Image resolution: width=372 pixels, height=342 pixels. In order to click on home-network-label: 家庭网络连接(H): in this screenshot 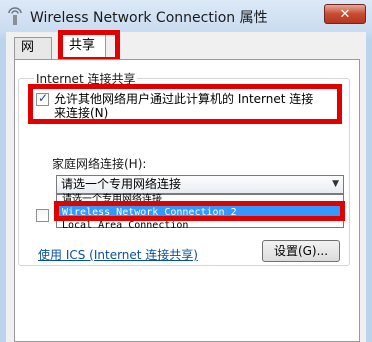, I will do `click(99, 164)`.